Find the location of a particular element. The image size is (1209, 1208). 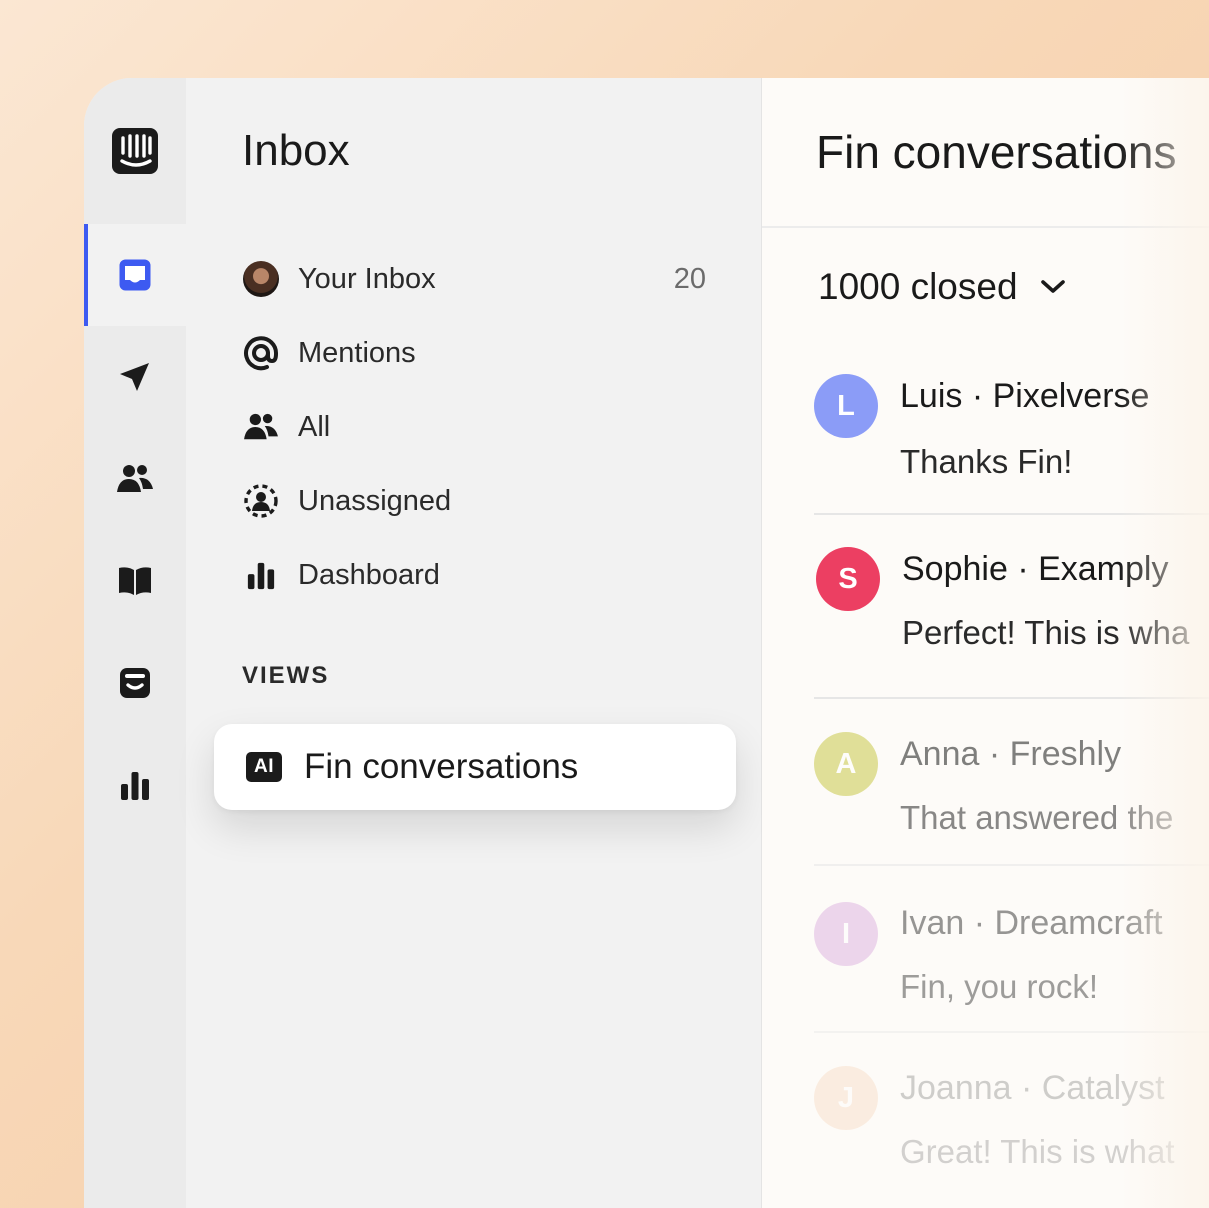

inbox-icon is located at coordinates (135, 275).